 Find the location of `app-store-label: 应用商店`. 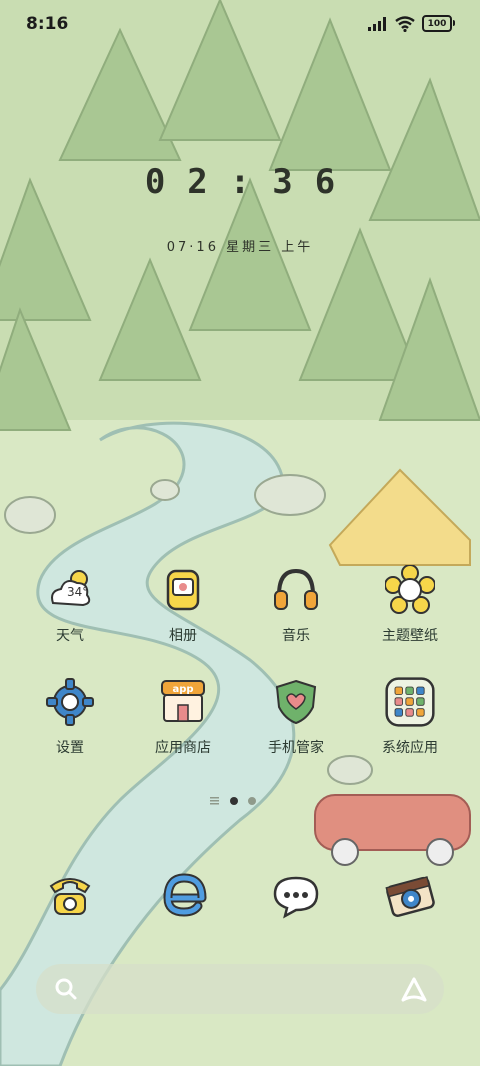

app-store-label: 应用商店 is located at coordinates (183, 748).